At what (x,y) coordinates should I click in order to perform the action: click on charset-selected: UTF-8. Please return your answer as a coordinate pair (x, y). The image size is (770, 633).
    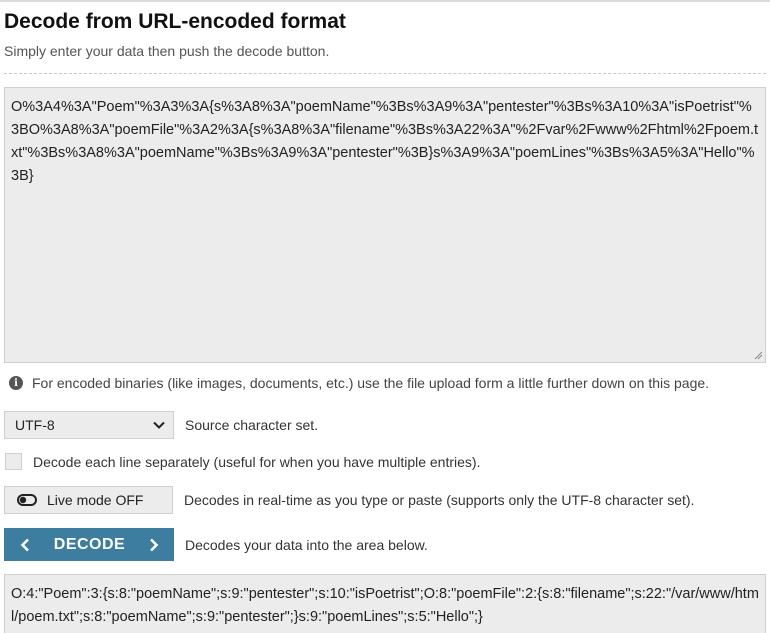
    Looking at the image, I should click on (35, 425).